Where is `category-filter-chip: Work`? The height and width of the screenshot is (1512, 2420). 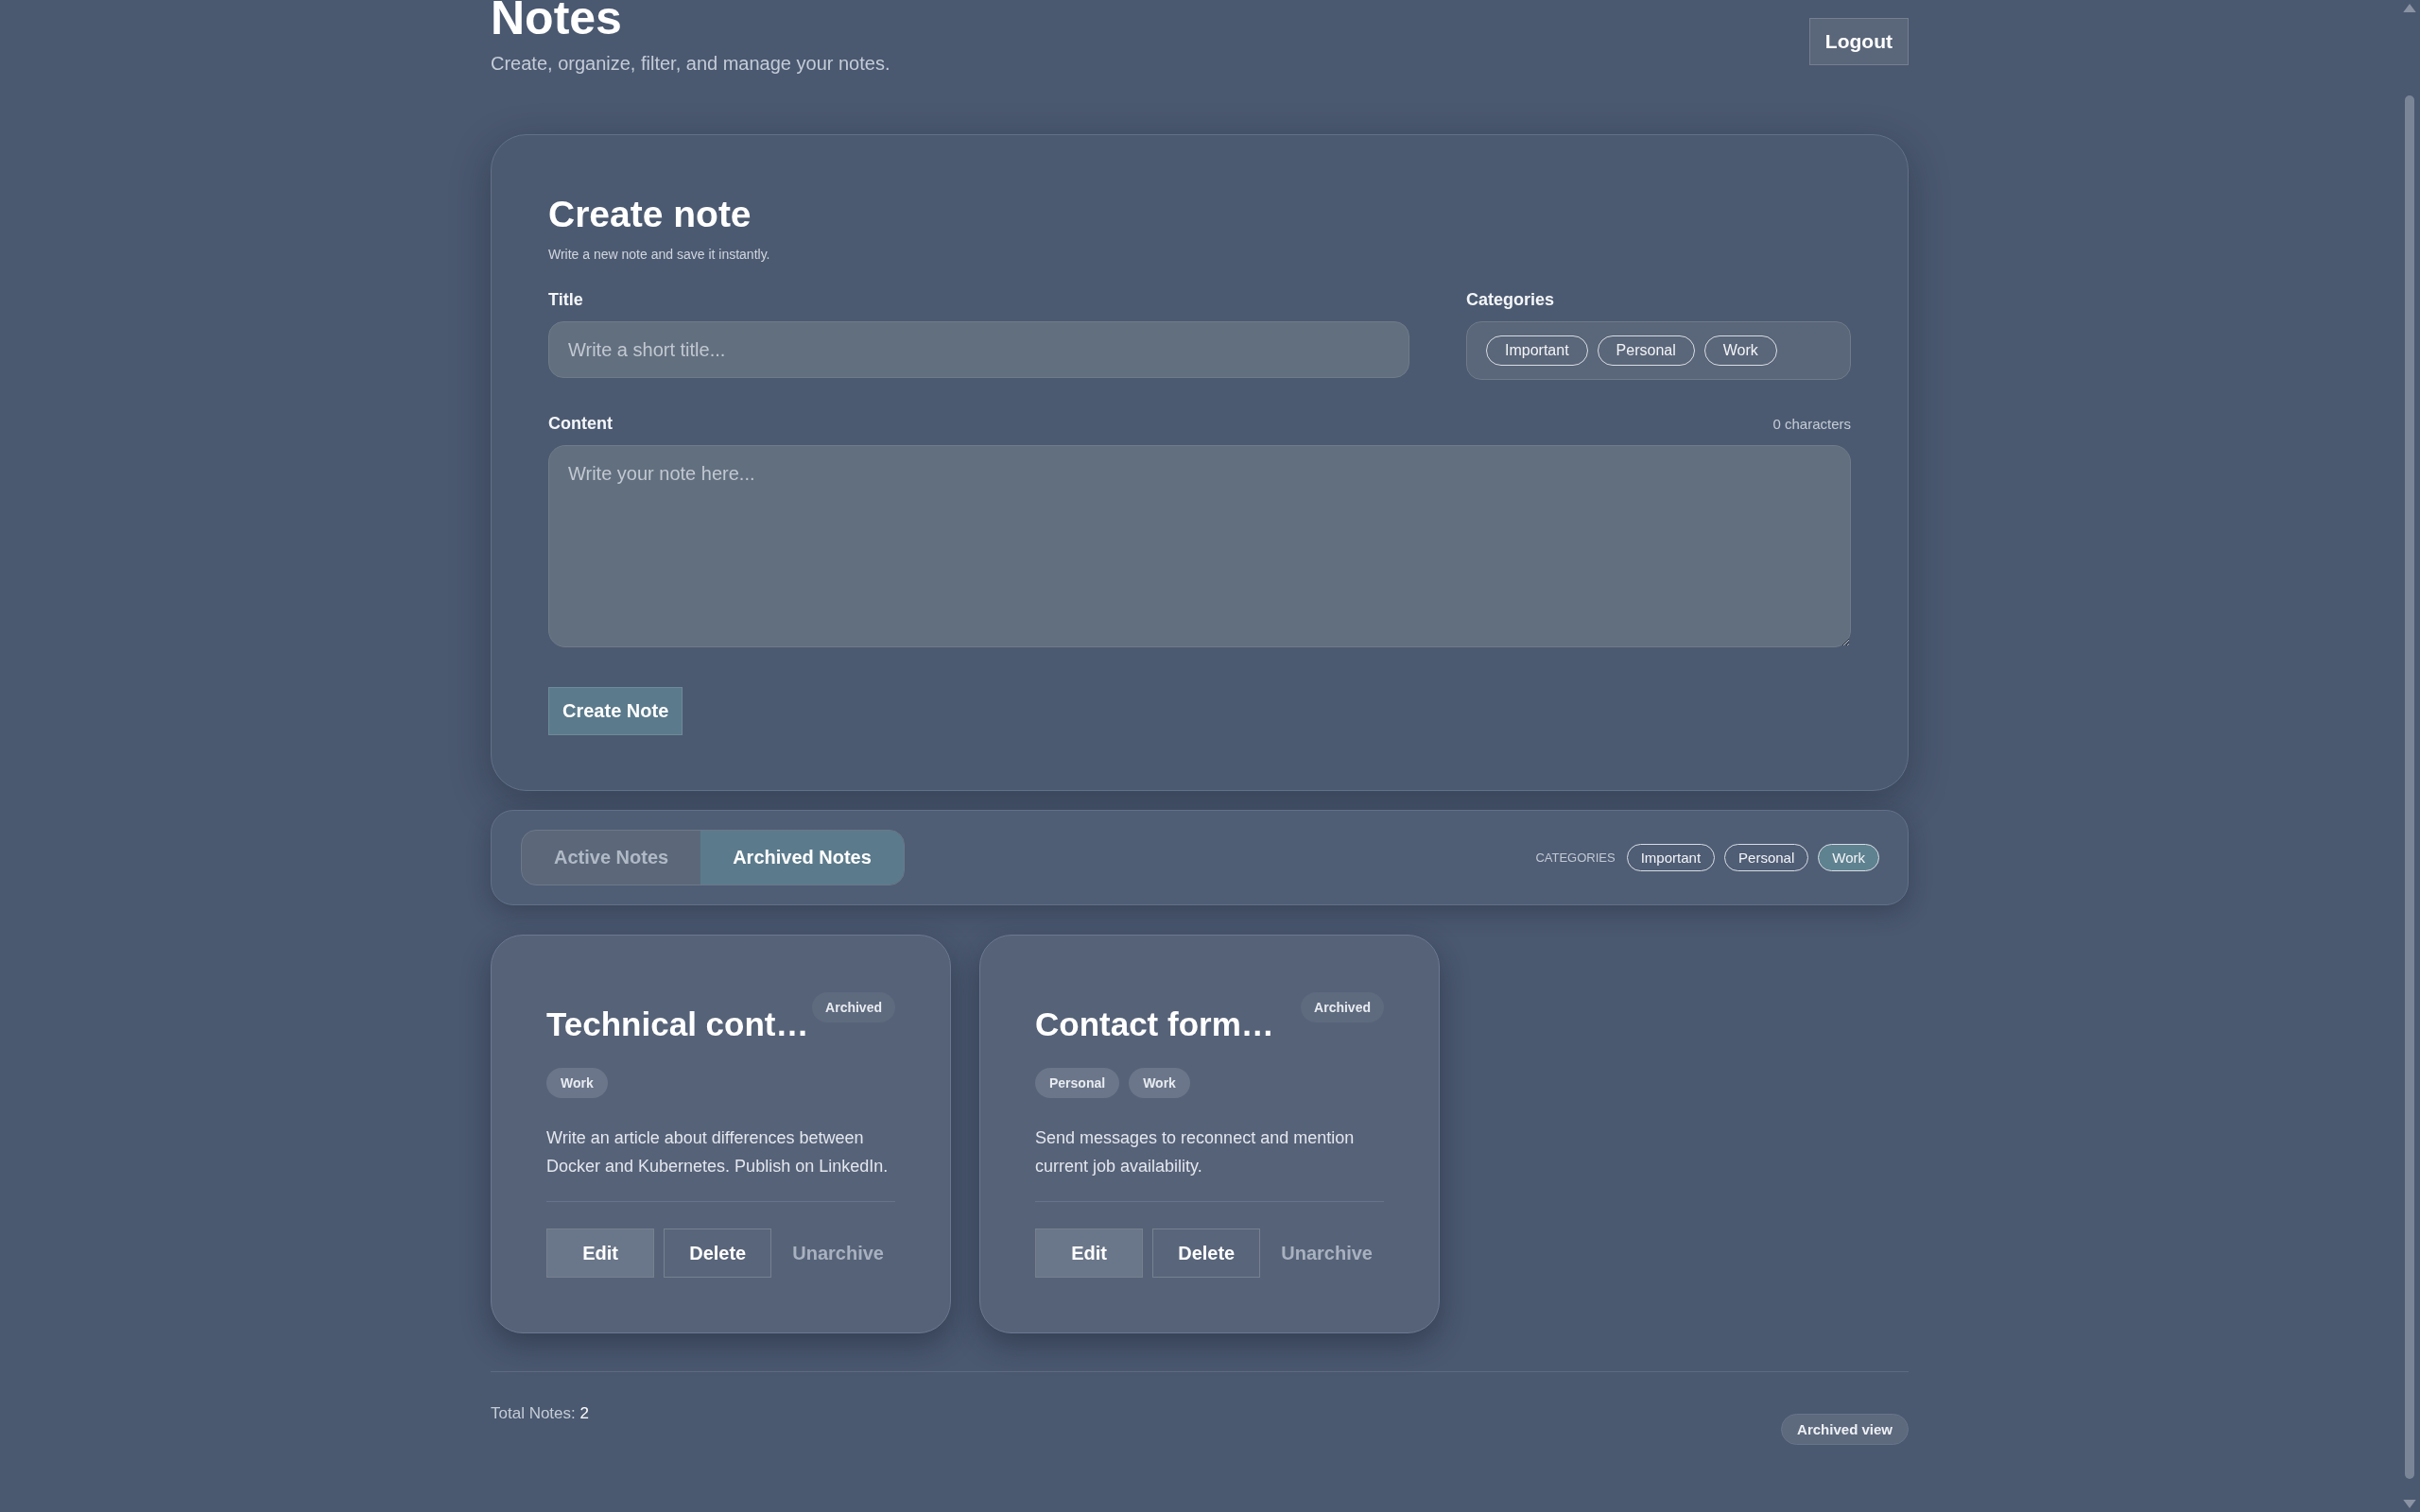
category-filter-chip: Work is located at coordinates (1848, 857).